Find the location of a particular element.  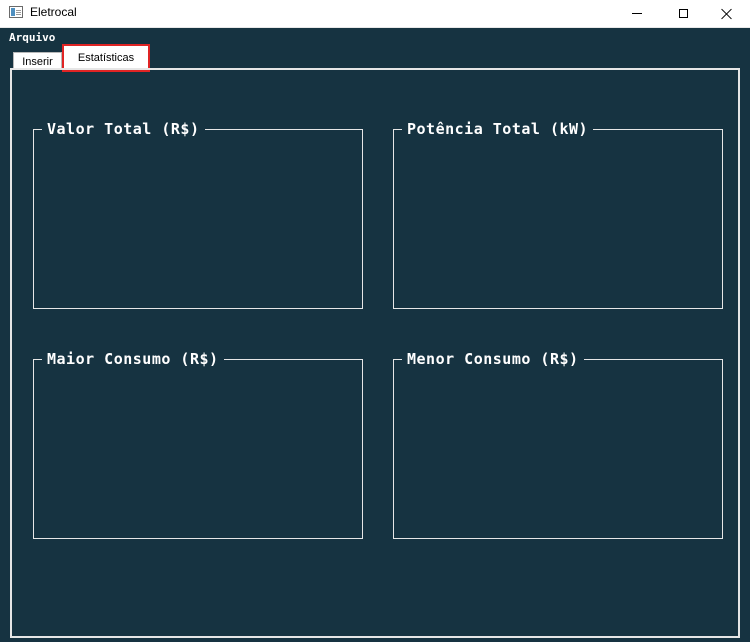

minimize-icon is located at coordinates (637, 13).